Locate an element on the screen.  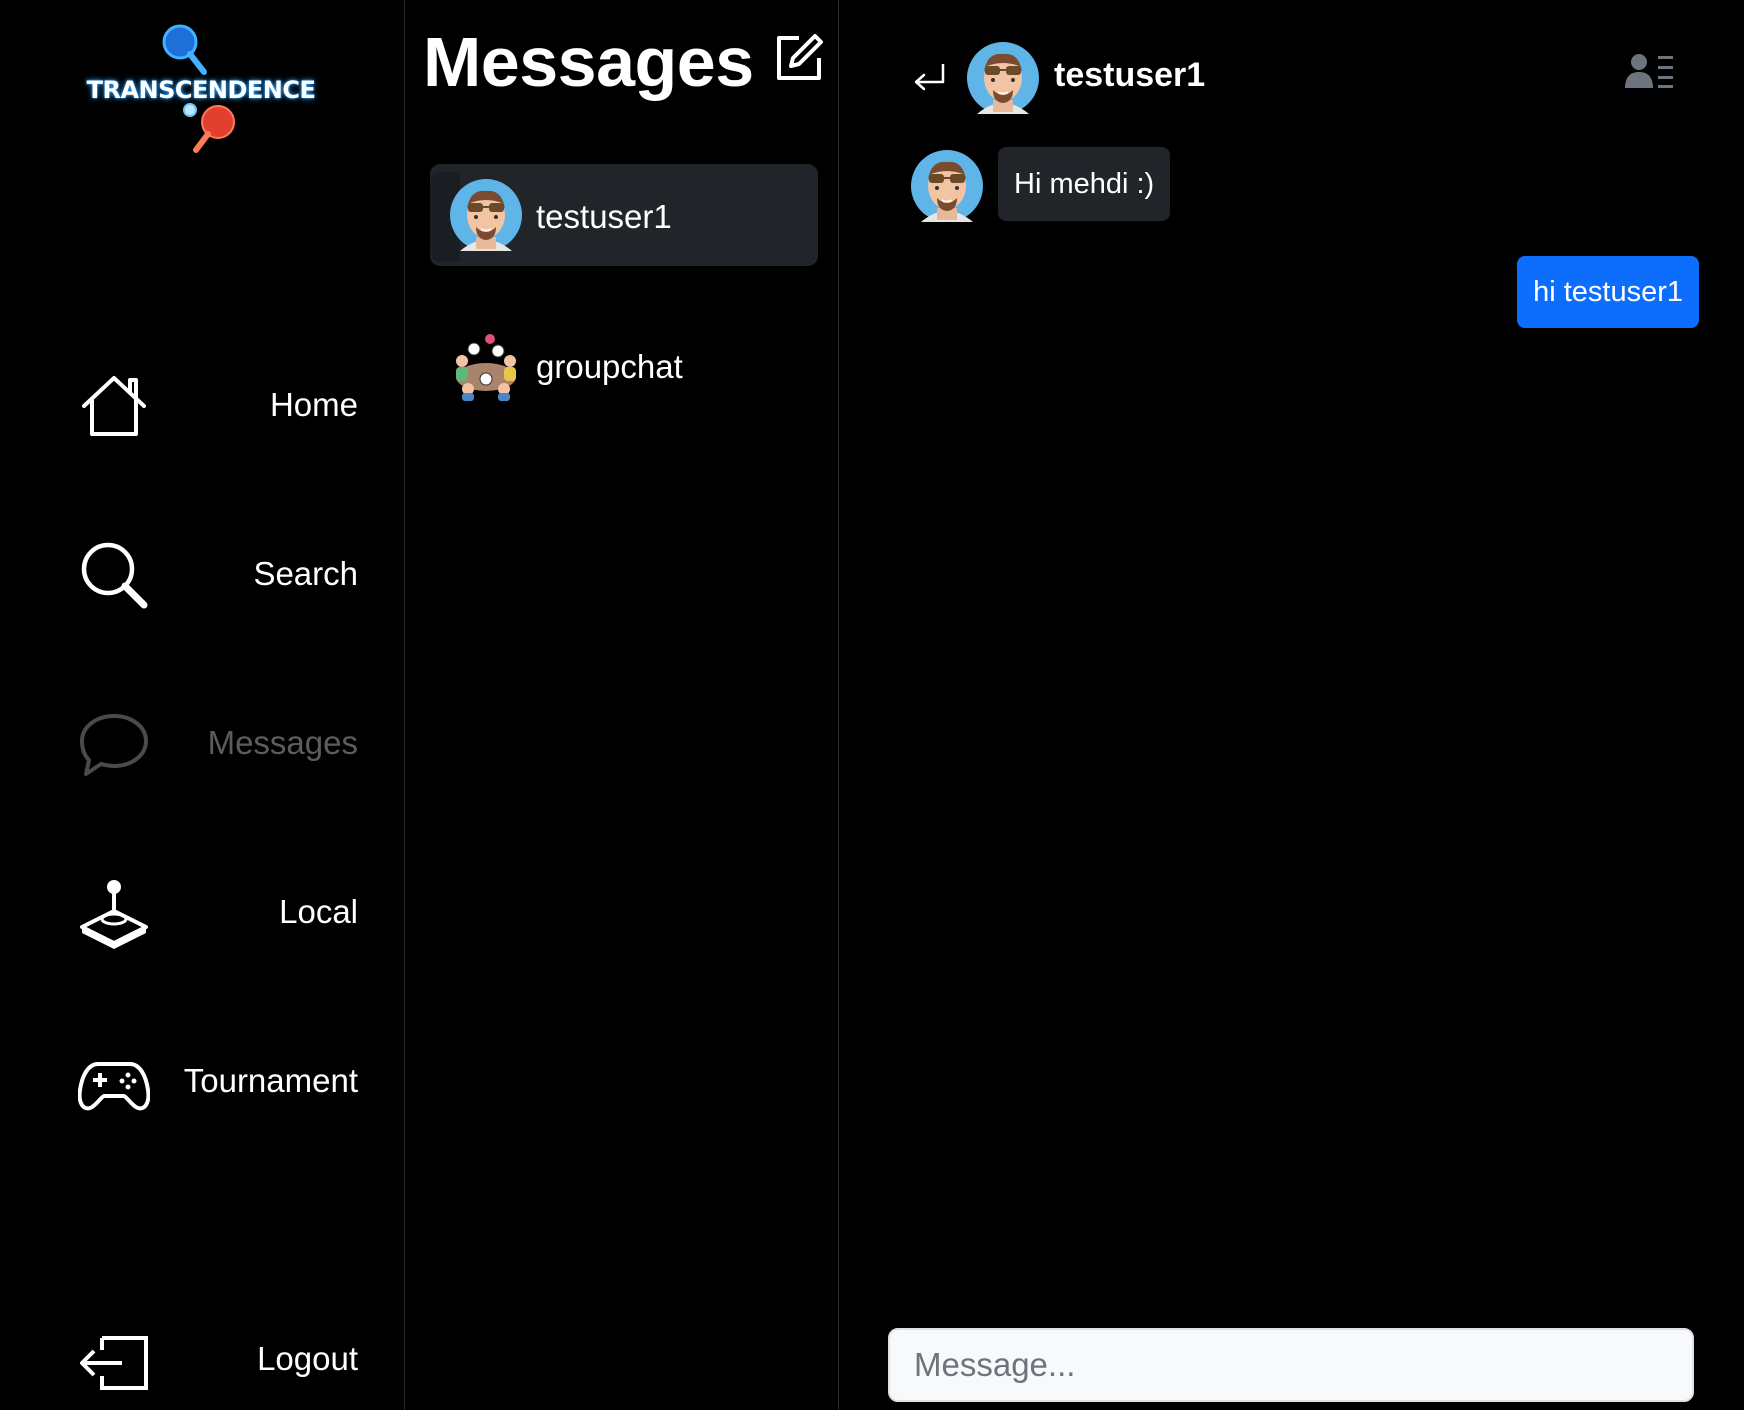
conversation-name: groupchat is located at coordinates (609, 366).